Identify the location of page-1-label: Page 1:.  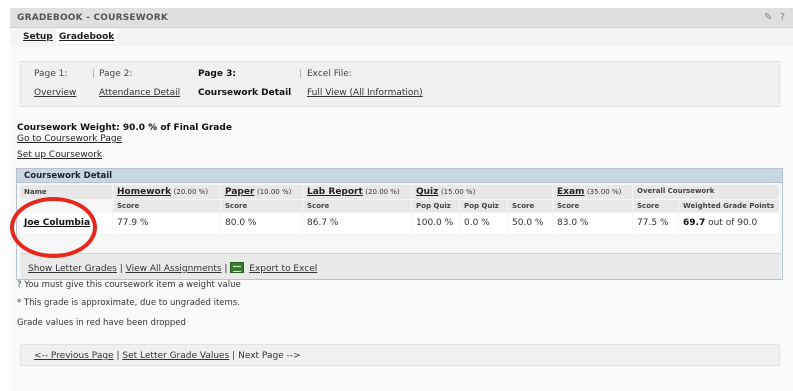
(51, 74).